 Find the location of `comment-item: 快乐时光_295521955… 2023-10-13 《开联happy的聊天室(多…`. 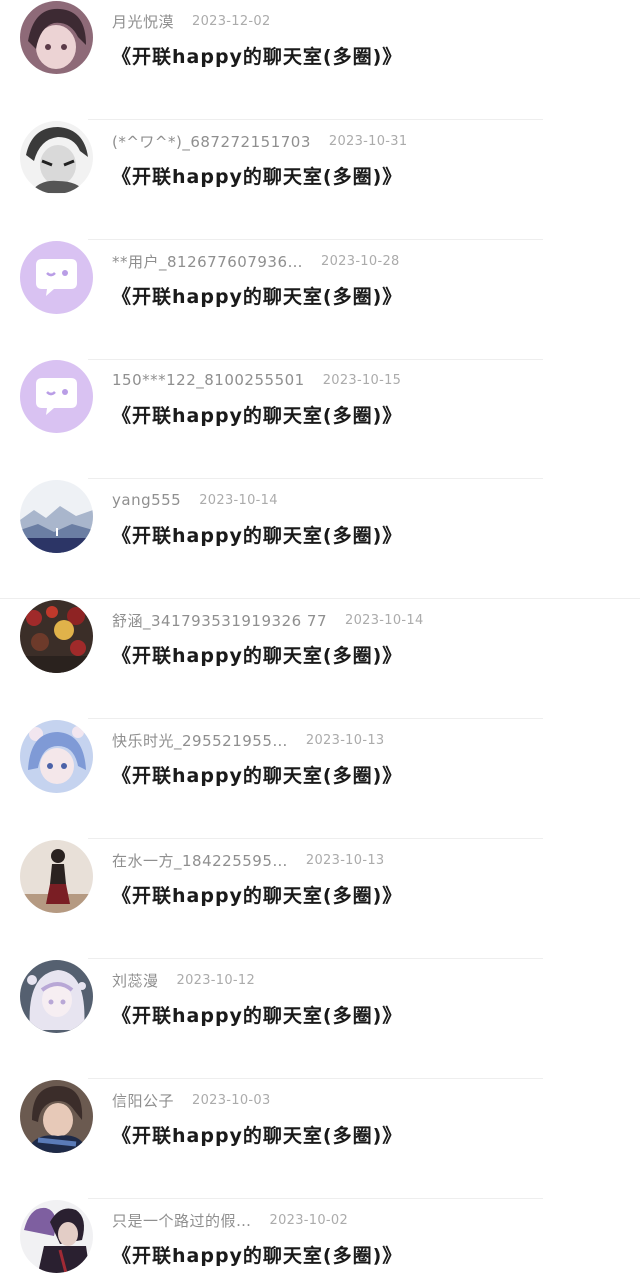

comment-item: 快乐时光_295521955… 2023-10-13 《开联happy的聊天室(多… is located at coordinates (320, 779).